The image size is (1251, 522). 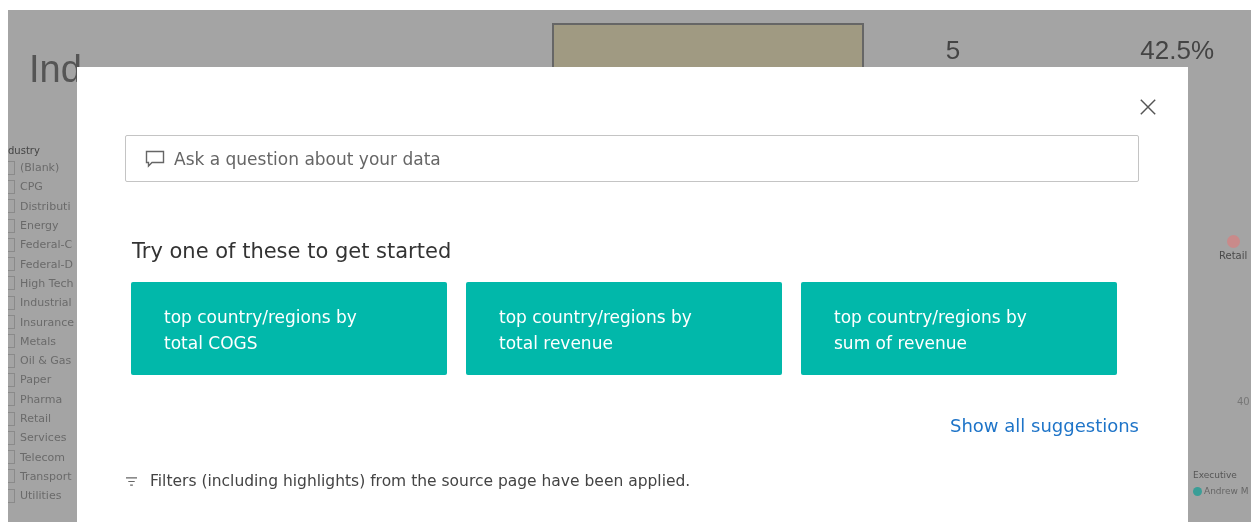 I want to click on close-icon, so click(x=1148, y=107).